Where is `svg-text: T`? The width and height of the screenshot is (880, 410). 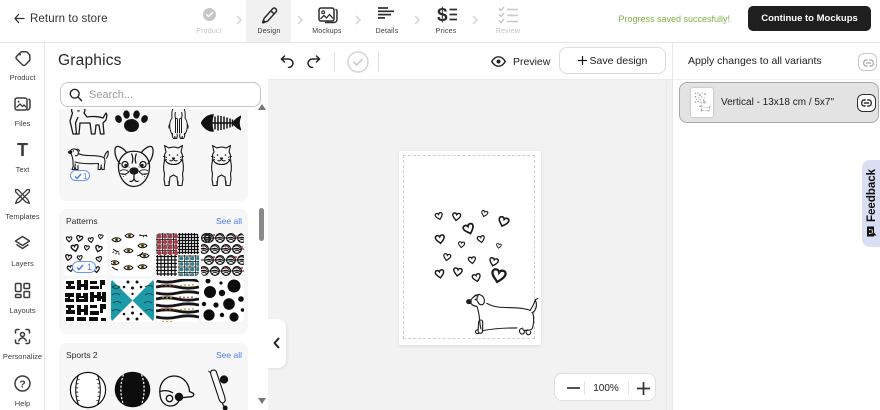
svg-text: T is located at coordinates (22, 150).